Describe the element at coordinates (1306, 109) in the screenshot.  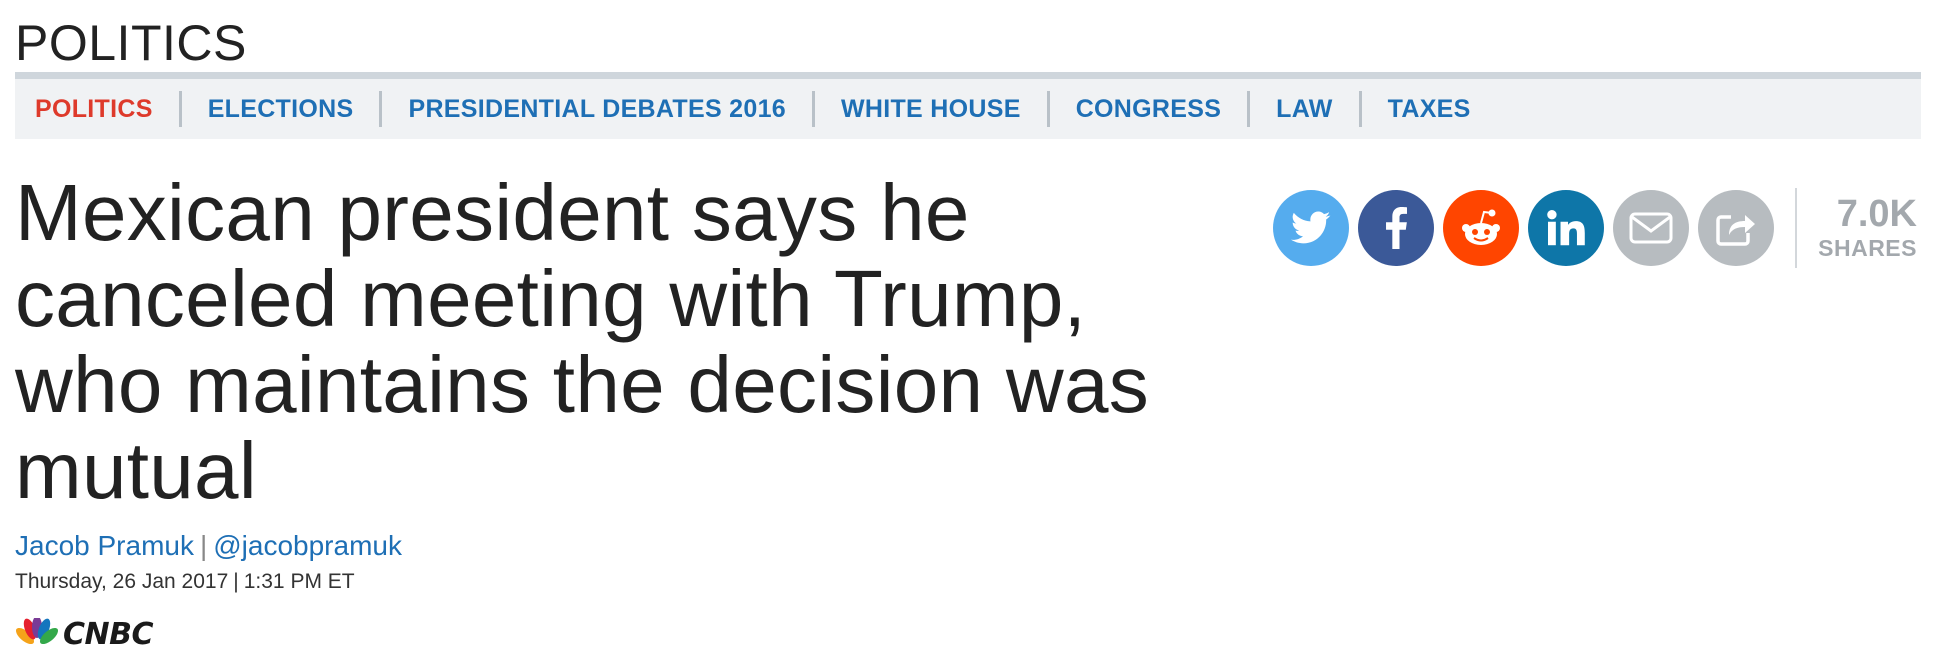
I see `nav-item-law: LAW` at that location.